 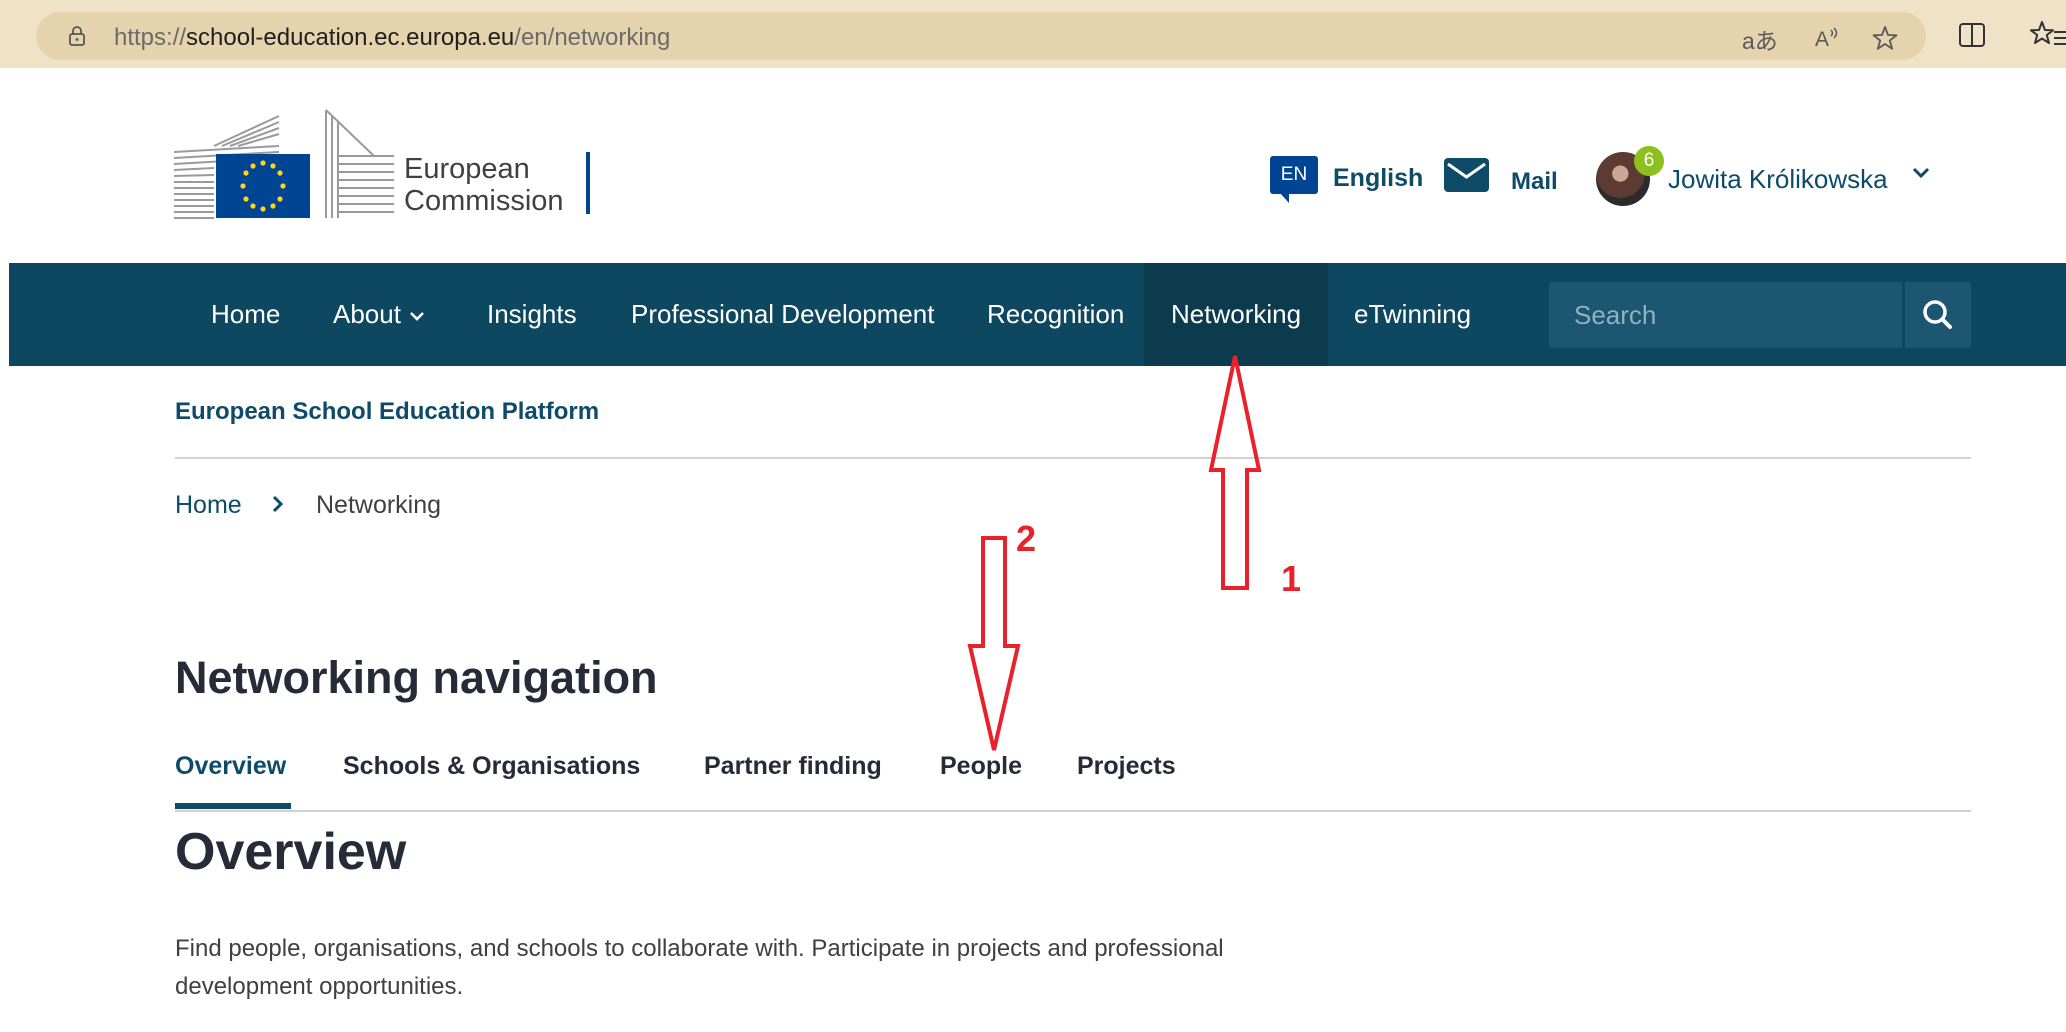 What do you see at coordinates (1412, 314) in the screenshot?
I see `nav-item-etwinning: eTwinning` at bounding box center [1412, 314].